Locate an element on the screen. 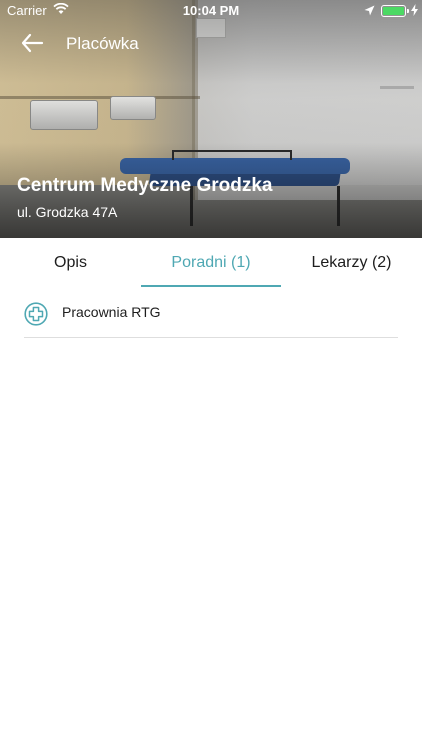 The width and height of the screenshot is (422, 750). facility-address: ul. Grodzka 47A is located at coordinates (67, 212).